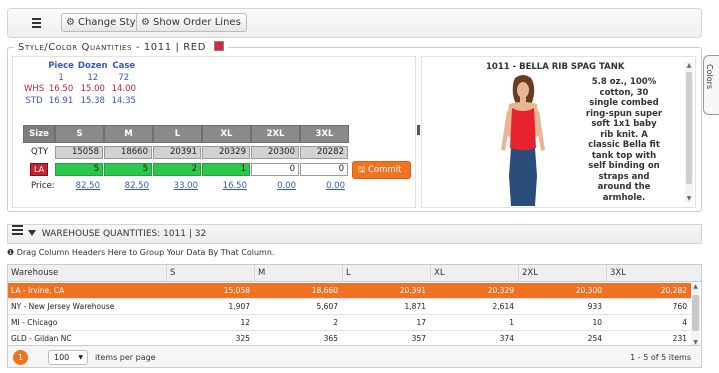 The image size is (719, 373). What do you see at coordinates (92, 89) in the screenshot?
I see `whs-dozen: 15.00` at bounding box center [92, 89].